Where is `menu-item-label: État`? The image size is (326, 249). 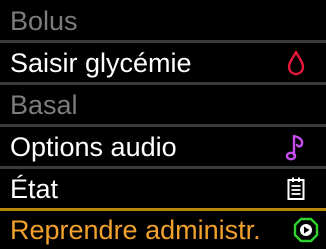
menu-item-label: État is located at coordinates (34, 189).